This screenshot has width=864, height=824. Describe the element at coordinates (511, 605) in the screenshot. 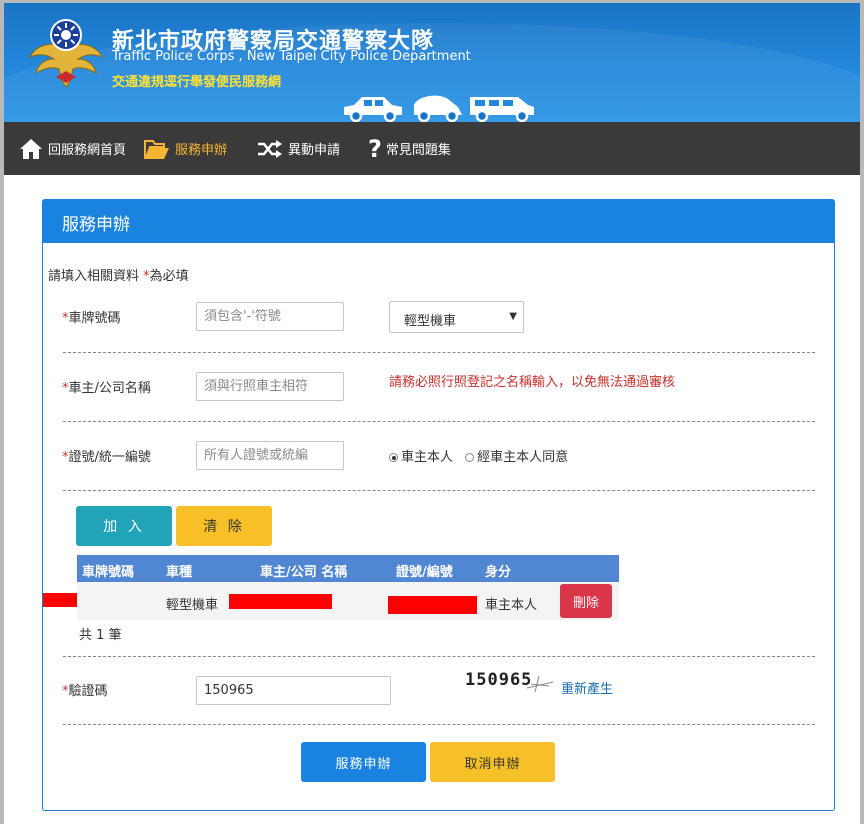

I see `row-identity: 車主本人` at that location.